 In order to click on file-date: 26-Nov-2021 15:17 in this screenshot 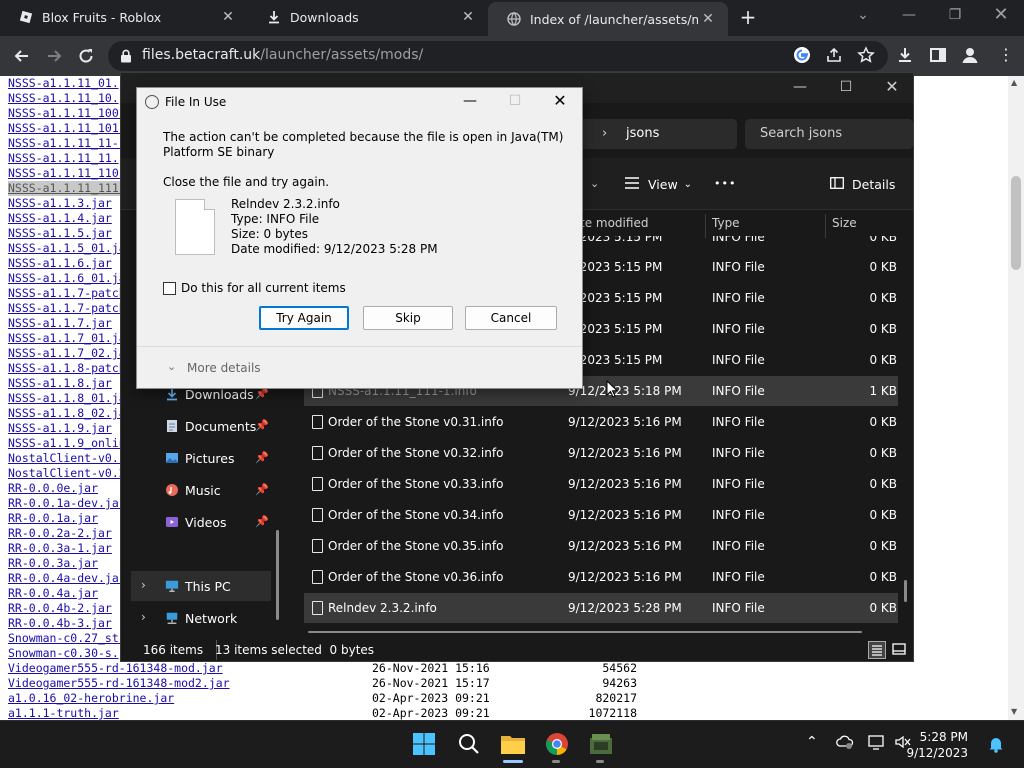, I will do `click(431, 683)`.